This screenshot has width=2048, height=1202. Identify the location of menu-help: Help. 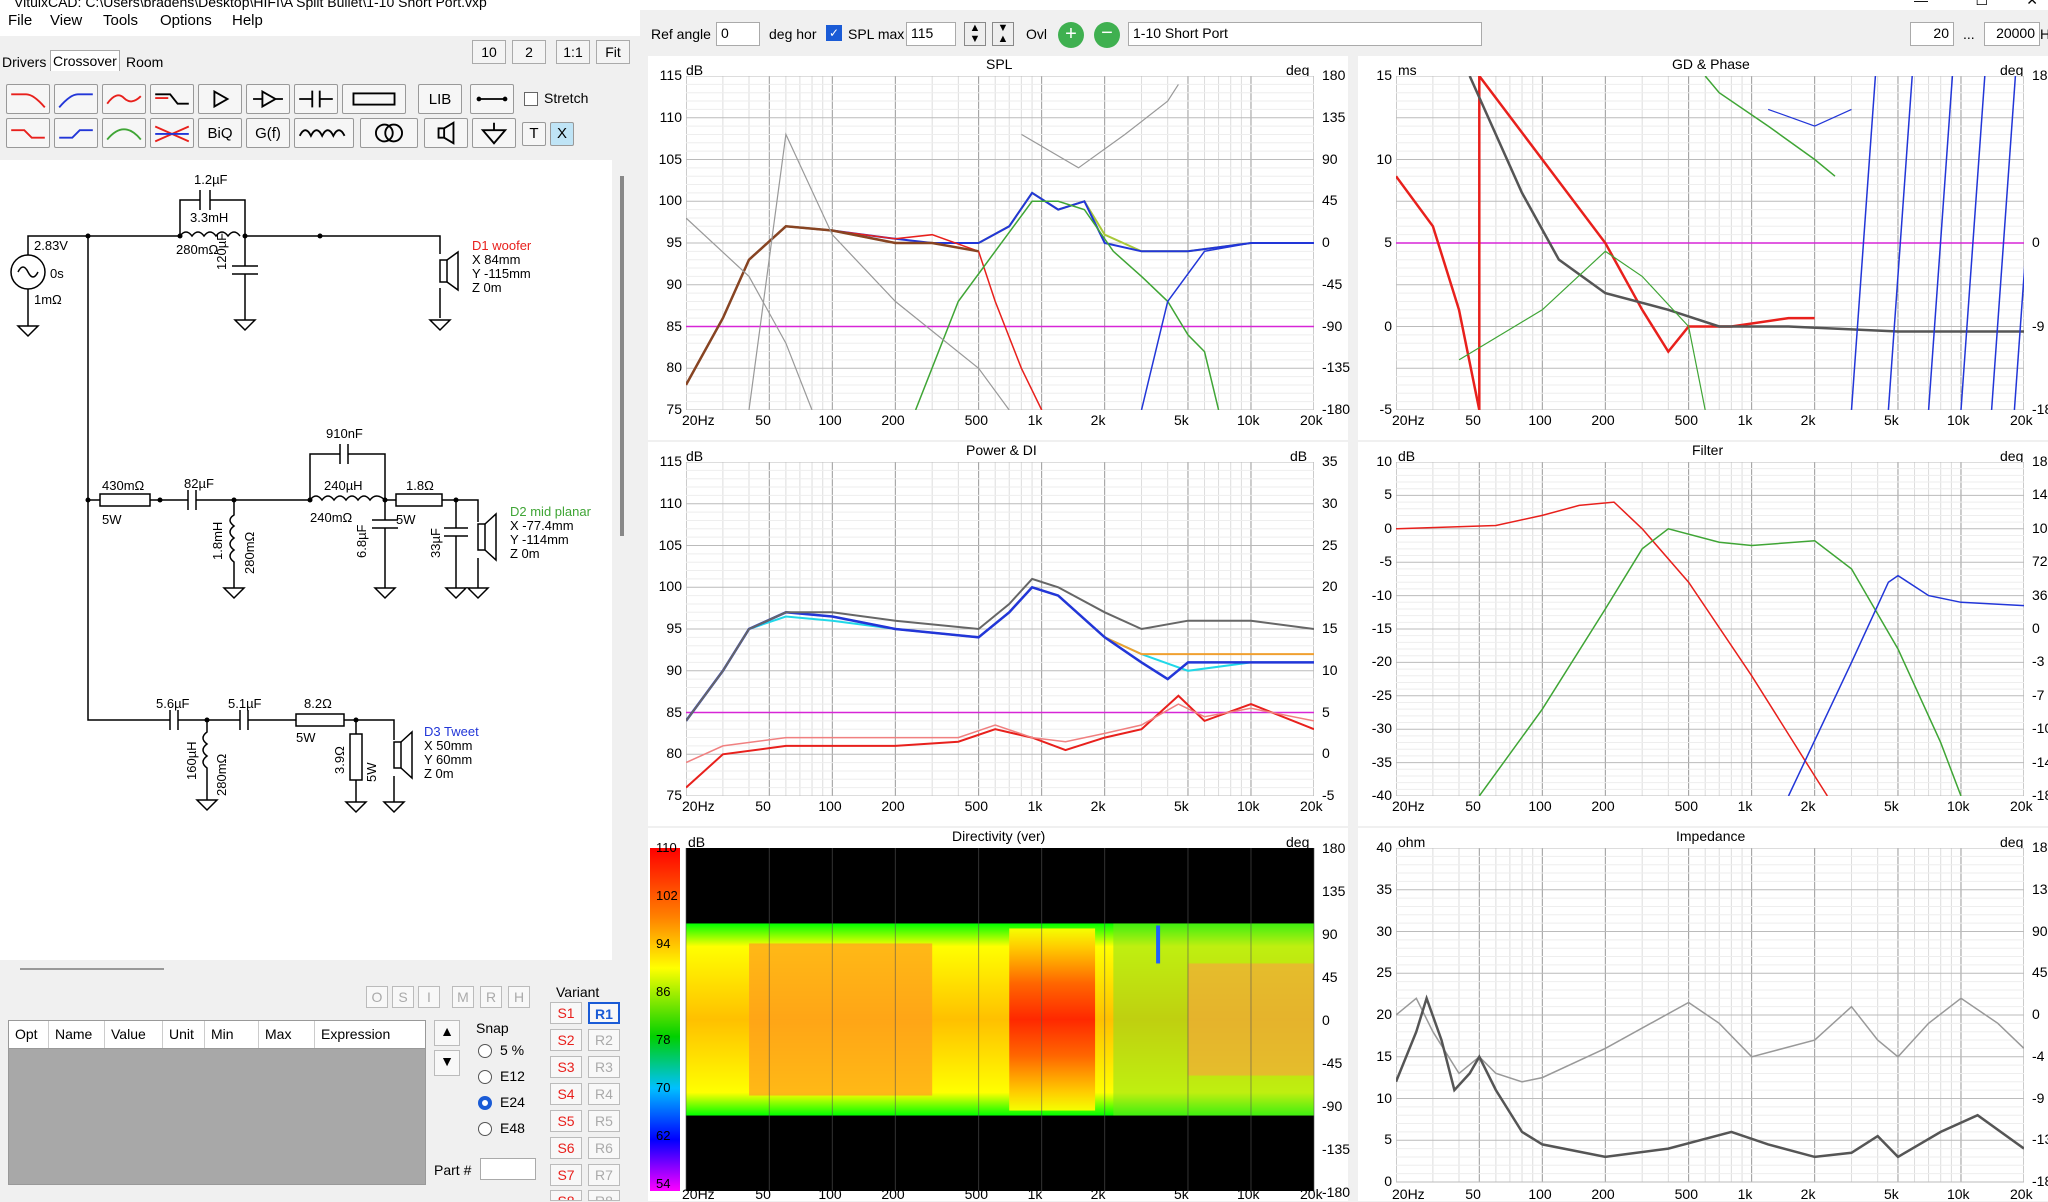
(247, 20).